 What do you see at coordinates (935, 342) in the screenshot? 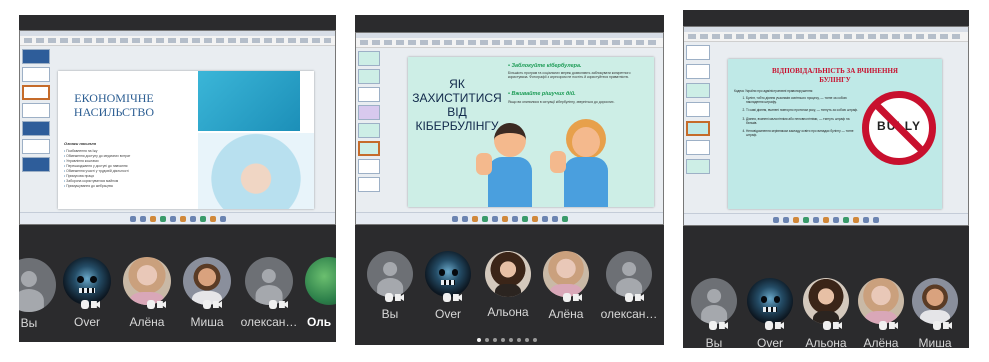
I see `participant-name: Миша` at bounding box center [935, 342].